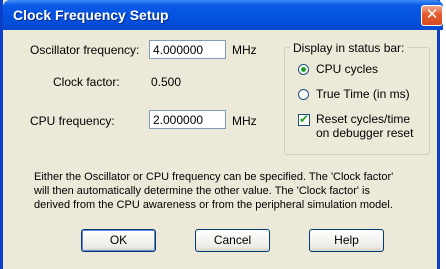  Describe the element at coordinates (363, 119) in the screenshot. I see `reset-checkbox-label-line1: Reset cycles/time` at that location.